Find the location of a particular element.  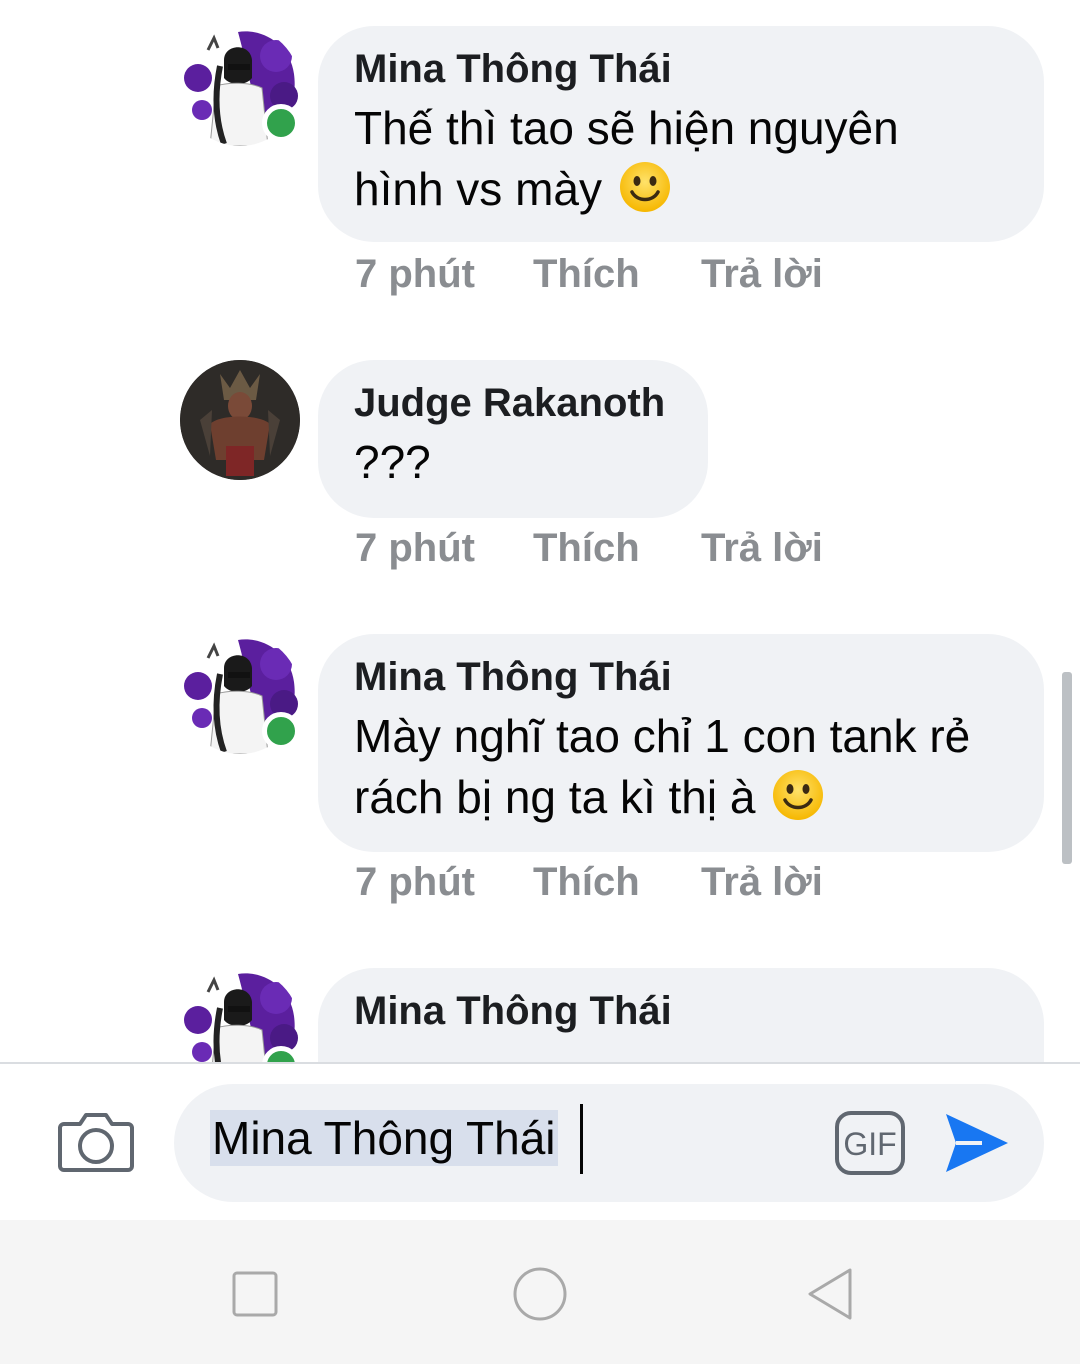

comment-bubble: Mina Thông Thái is located at coordinates (681, 1015).